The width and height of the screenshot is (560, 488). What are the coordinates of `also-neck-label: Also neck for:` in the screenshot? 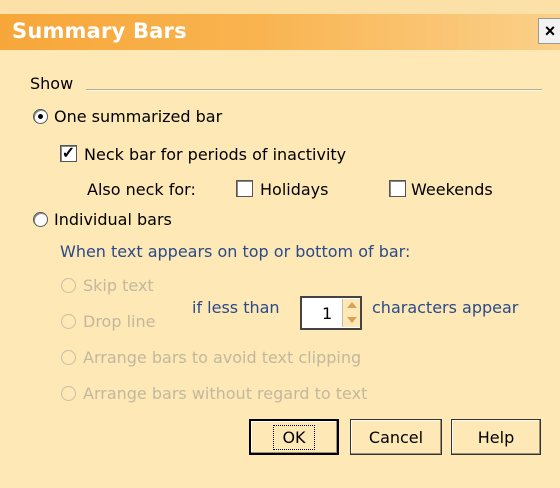 It's located at (141, 189).